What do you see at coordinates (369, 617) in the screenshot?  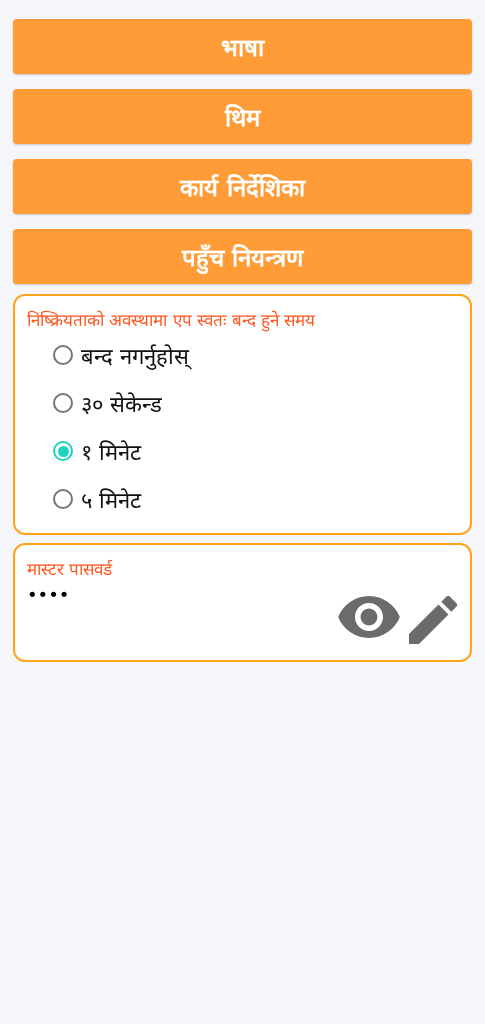 I see `eye-icon` at bounding box center [369, 617].